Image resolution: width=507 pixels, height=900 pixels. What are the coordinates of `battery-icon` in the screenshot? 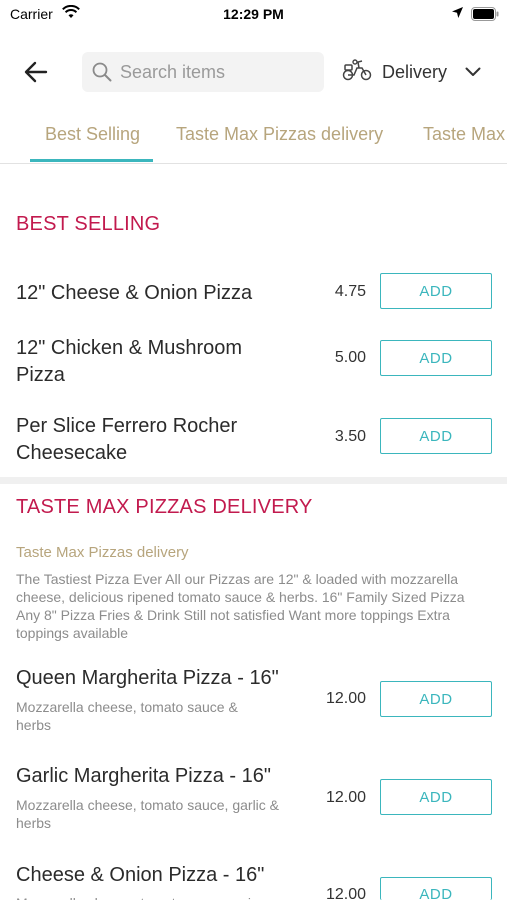 It's located at (485, 16).